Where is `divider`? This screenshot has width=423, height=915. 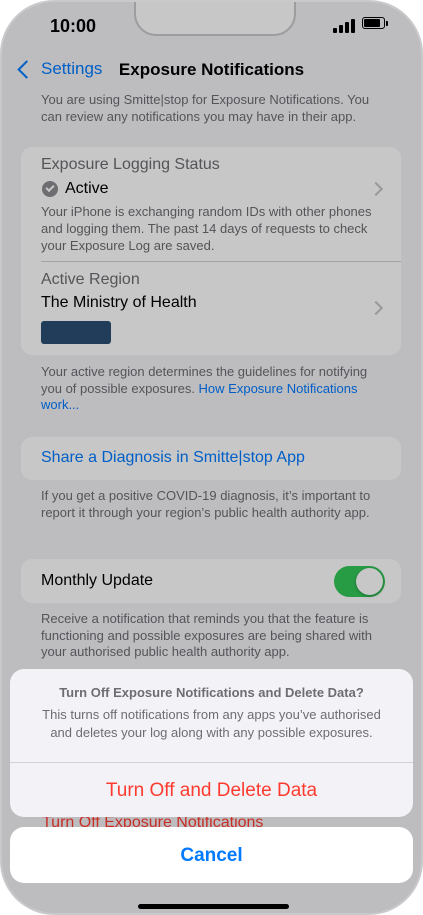
divider is located at coordinates (211, 762).